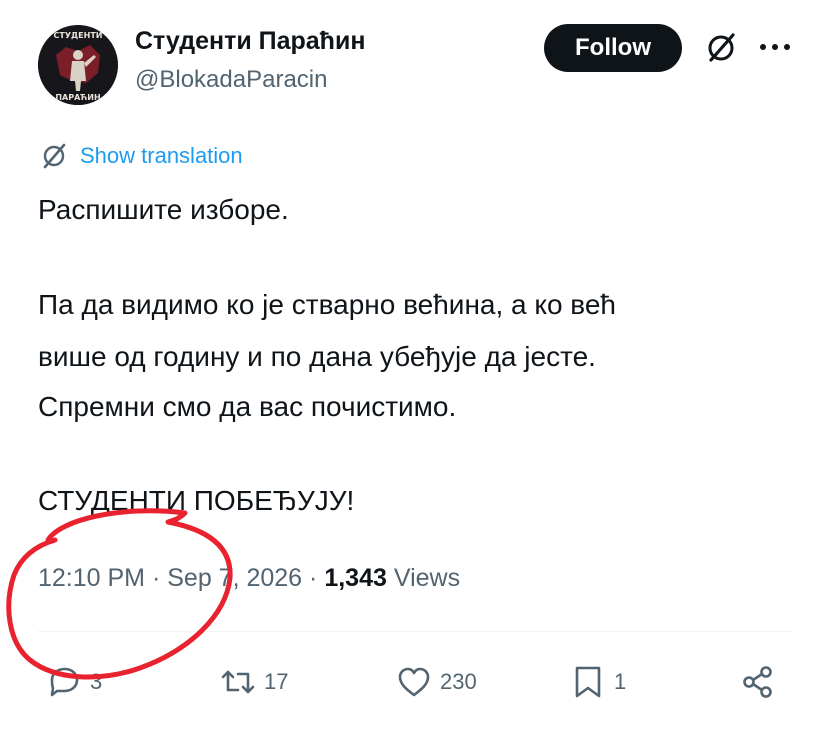 This screenshot has height=731, width=832. I want to click on reply-button: 3, so click(74, 682).